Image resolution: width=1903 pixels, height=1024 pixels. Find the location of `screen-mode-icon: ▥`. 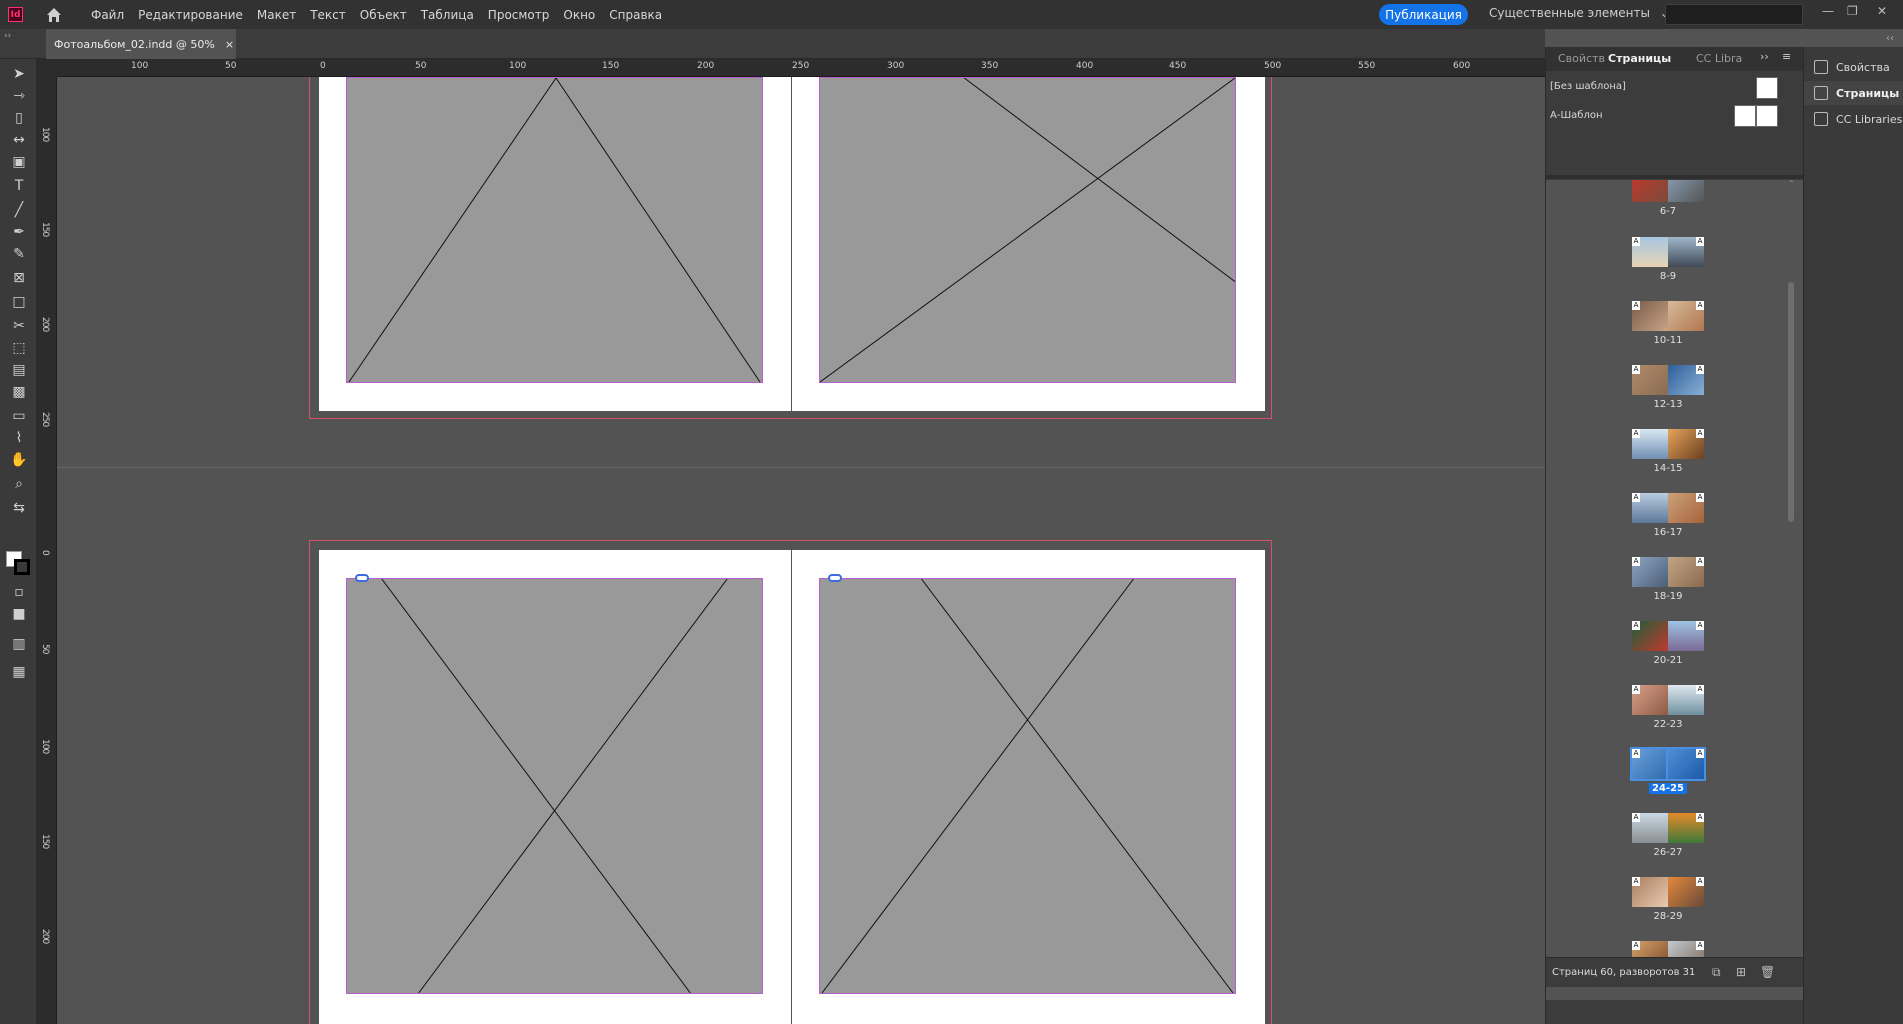

screen-mode-icon: ▥ is located at coordinates (19, 644).